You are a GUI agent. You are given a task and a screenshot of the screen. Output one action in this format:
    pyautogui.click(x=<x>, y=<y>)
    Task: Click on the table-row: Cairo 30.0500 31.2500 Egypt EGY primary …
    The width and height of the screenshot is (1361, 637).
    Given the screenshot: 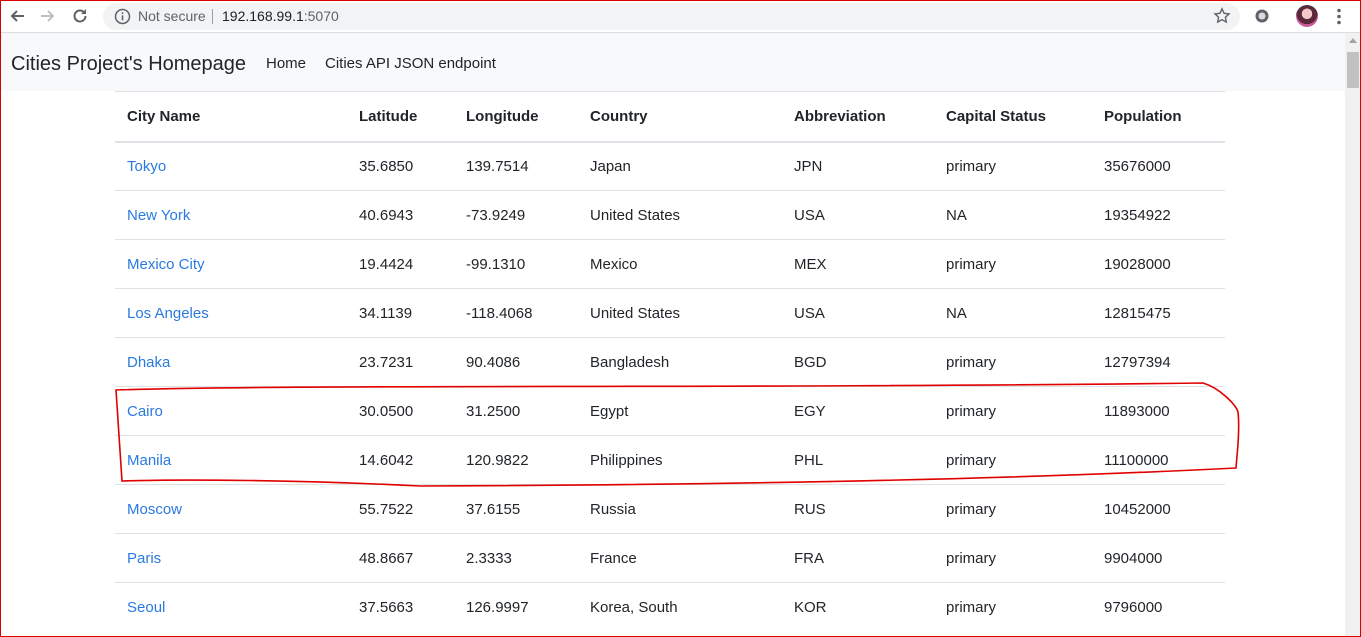 What is the action you would take?
    pyautogui.click(x=670, y=411)
    